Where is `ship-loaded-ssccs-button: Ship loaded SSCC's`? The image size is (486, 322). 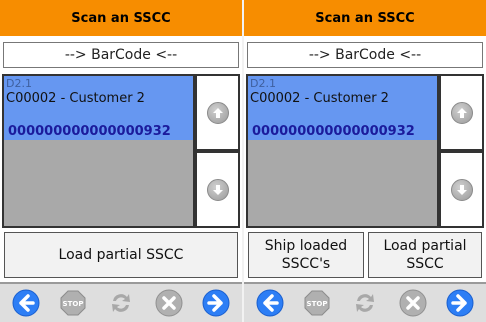
ship-loaded-ssccs-button: Ship loaded SSCC's is located at coordinates (306, 255).